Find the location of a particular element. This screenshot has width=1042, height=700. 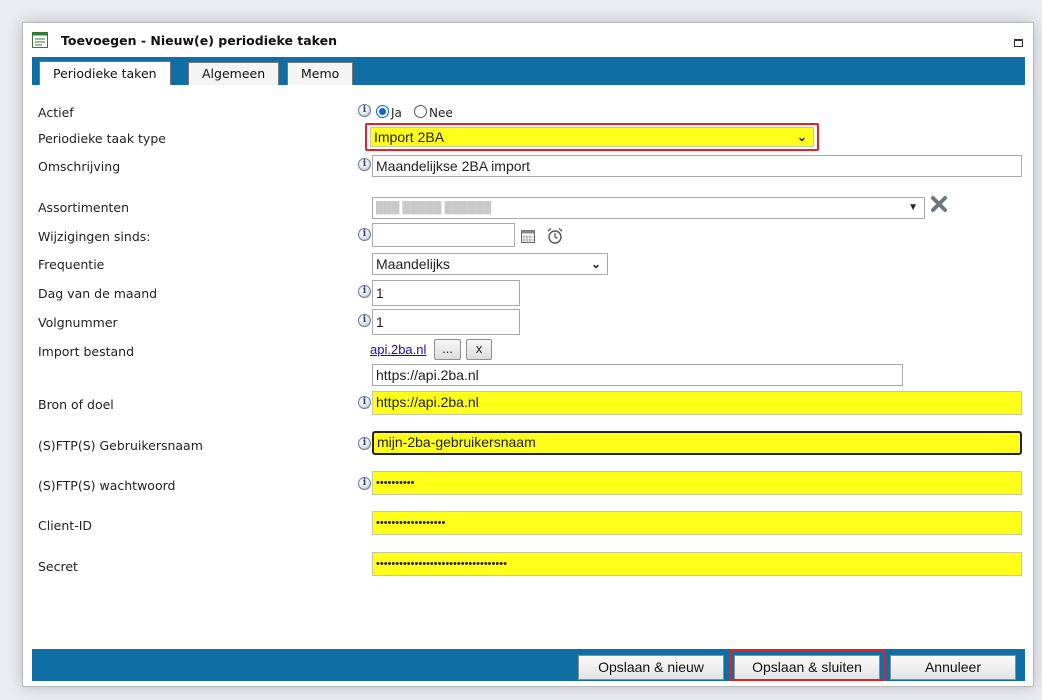

form-icon is located at coordinates (40, 40).